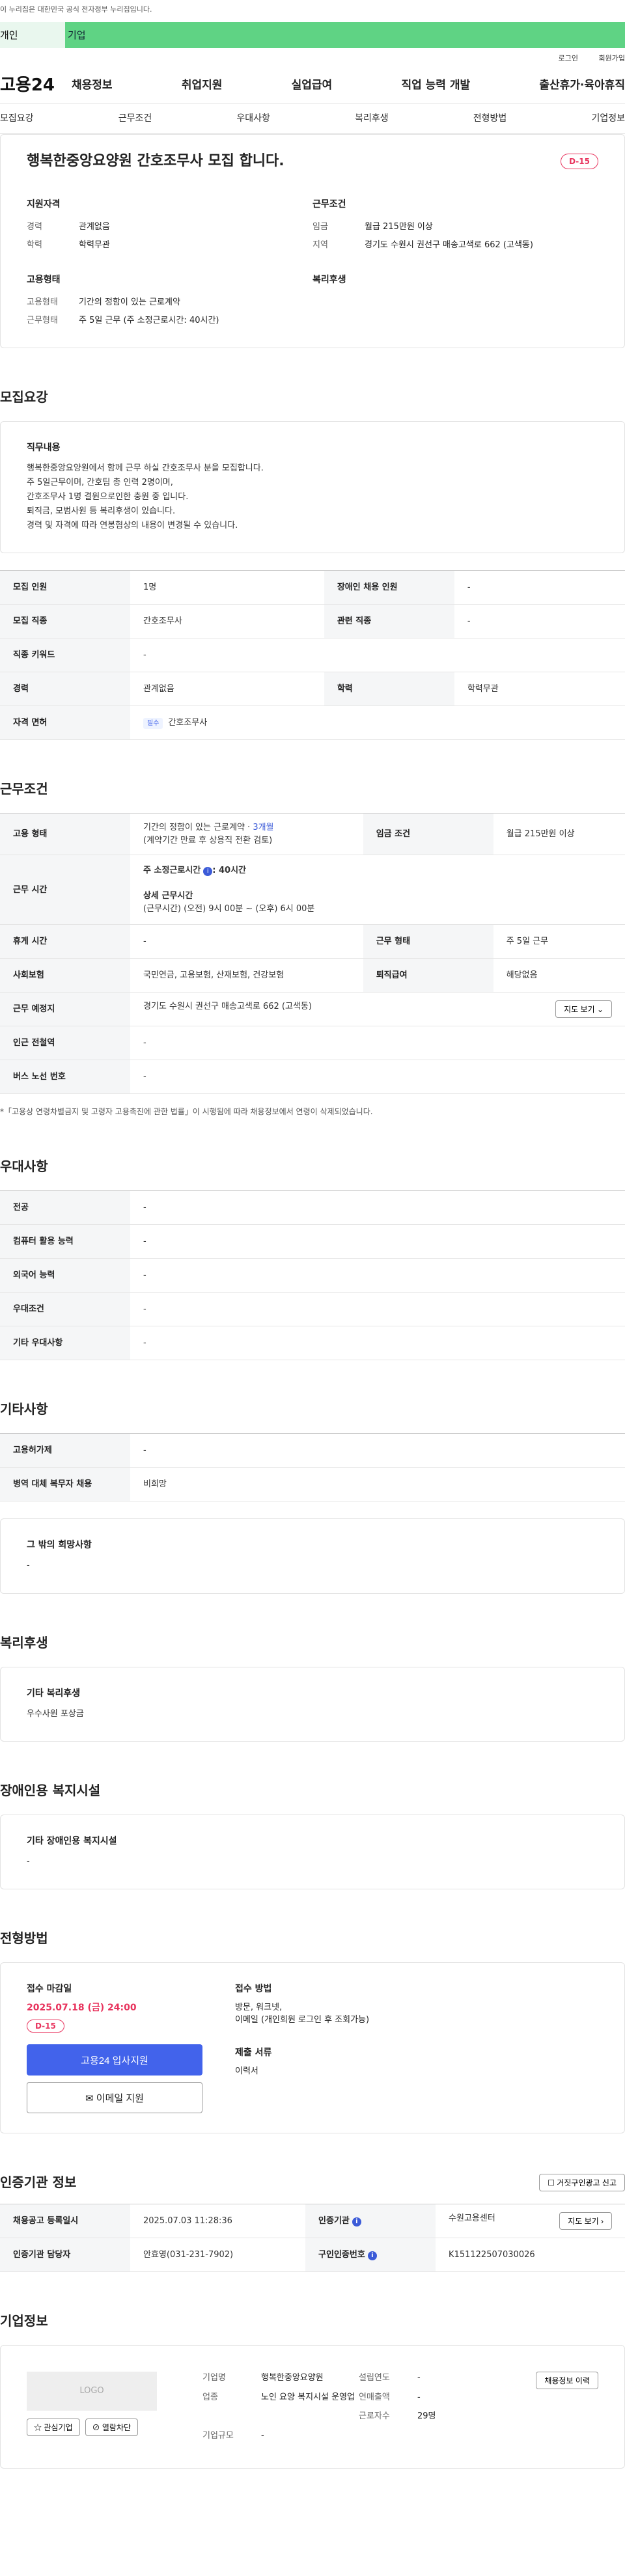 The image size is (625, 2576). I want to click on disabled-fac-box: 기타 장애인용 복지시설 -, so click(312, 1851).